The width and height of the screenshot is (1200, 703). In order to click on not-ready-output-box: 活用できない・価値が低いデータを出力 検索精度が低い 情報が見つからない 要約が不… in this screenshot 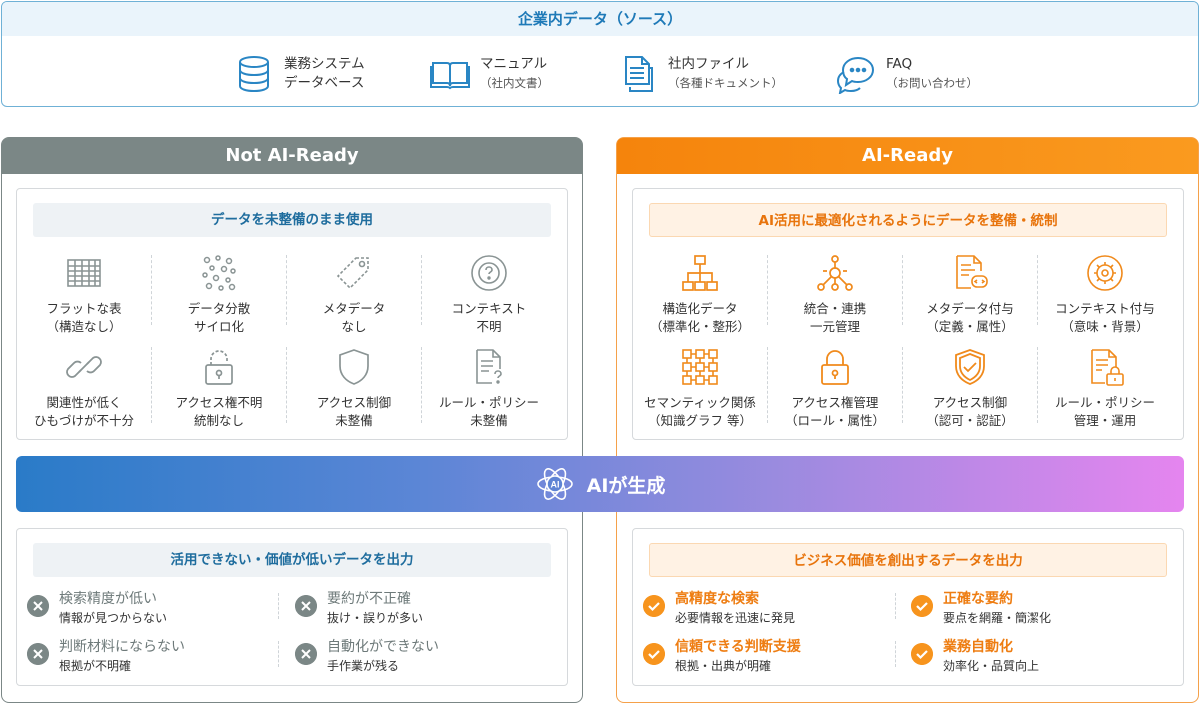, I will do `click(292, 607)`.